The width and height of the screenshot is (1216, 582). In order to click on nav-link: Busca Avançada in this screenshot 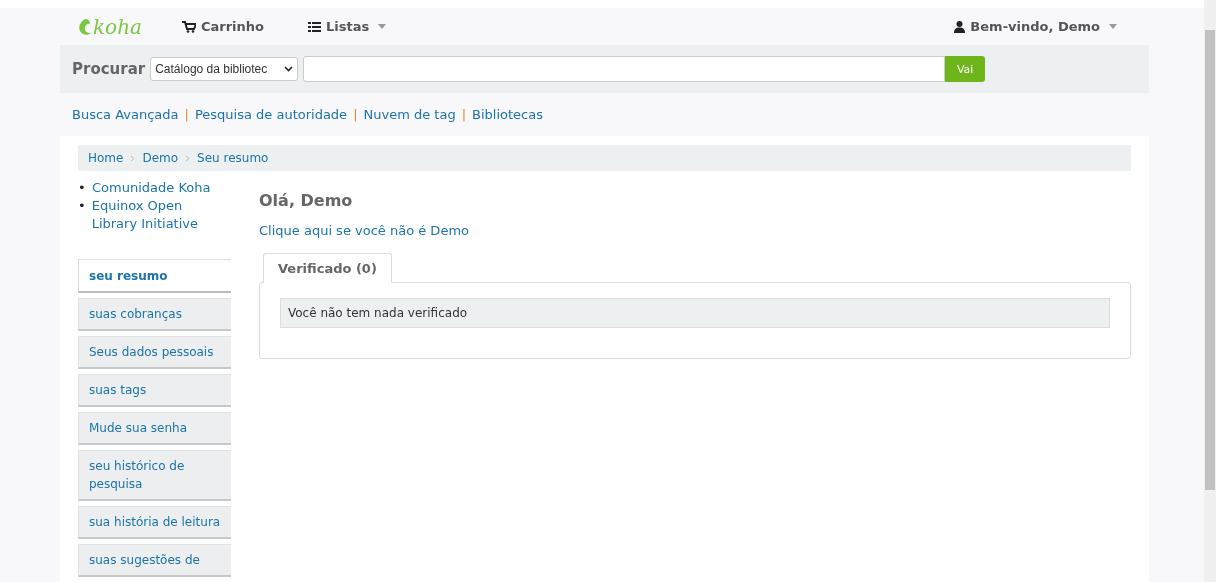, I will do `click(125, 115)`.